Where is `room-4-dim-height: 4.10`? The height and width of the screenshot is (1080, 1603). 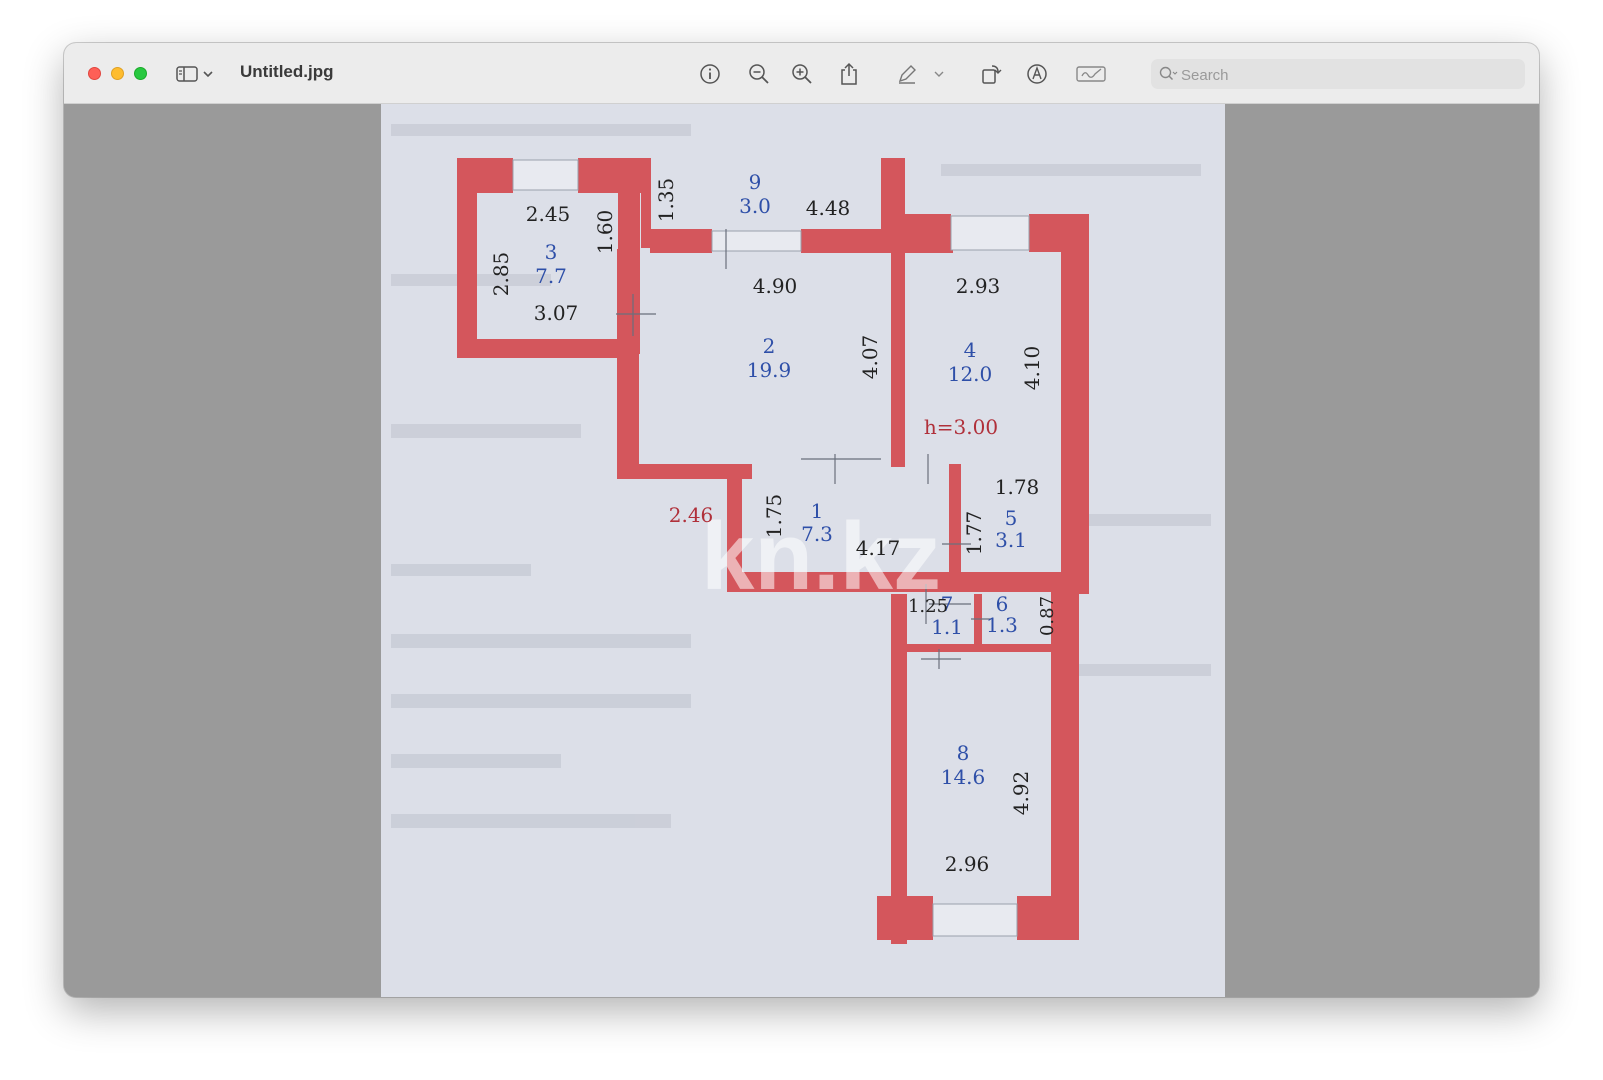
room-4-dim-height: 4.10 is located at coordinates (1032, 368).